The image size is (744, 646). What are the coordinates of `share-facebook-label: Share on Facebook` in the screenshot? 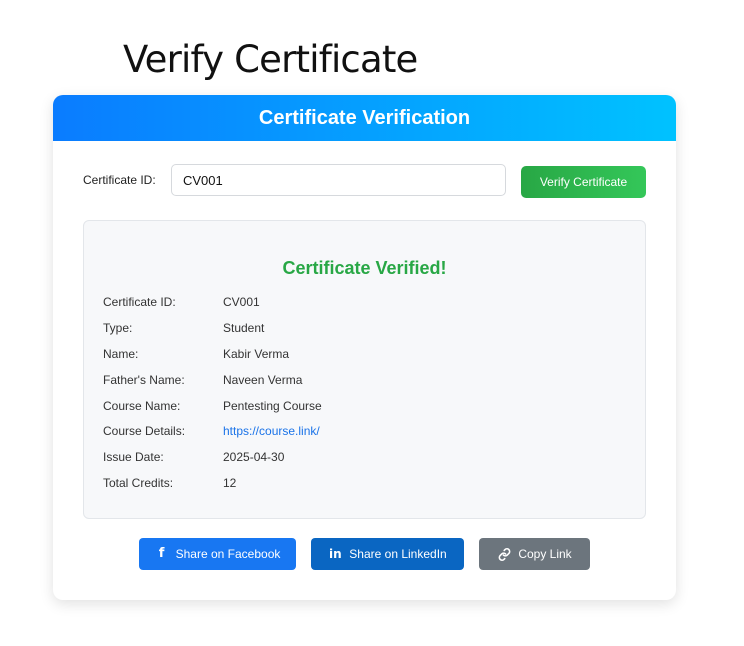 It's located at (228, 554).